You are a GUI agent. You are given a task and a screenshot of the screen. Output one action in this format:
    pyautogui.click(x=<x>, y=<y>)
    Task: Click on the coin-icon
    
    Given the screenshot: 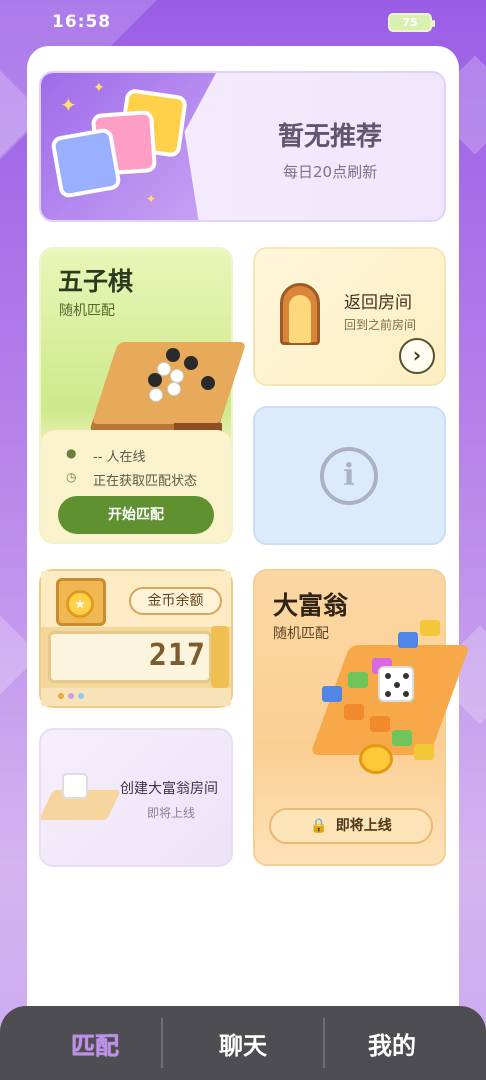 What is the action you would take?
    pyautogui.click(x=376, y=759)
    